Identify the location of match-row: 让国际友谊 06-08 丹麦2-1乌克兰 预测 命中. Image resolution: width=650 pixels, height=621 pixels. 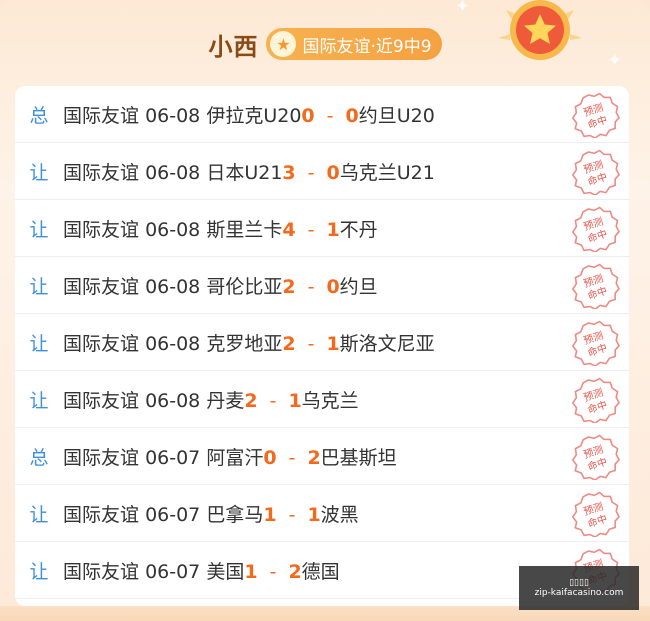
(322, 399).